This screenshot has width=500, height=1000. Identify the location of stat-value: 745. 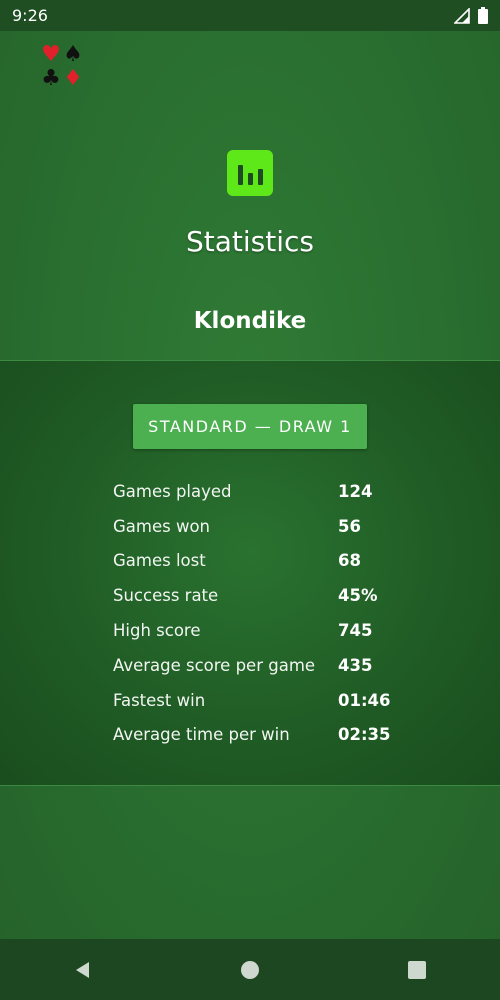
(355, 631).